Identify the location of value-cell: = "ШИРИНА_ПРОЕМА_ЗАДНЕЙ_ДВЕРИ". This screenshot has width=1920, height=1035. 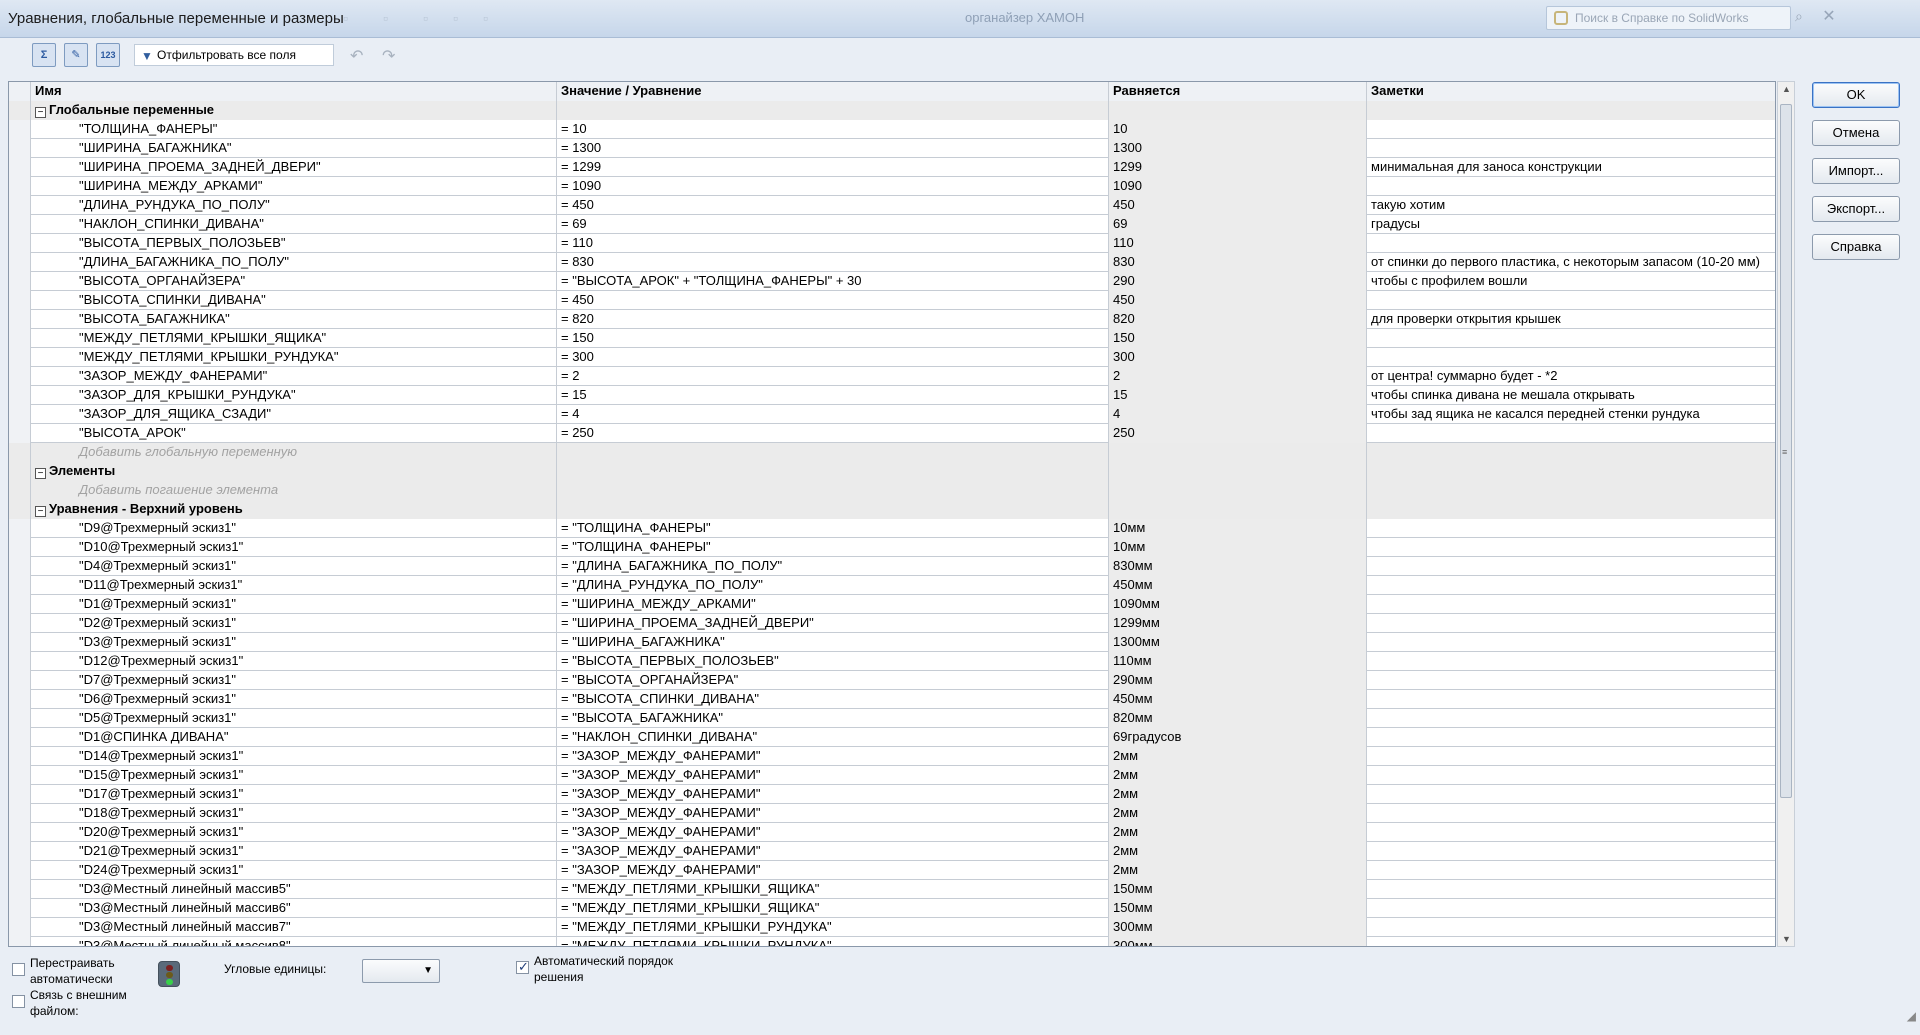
(833, 623).